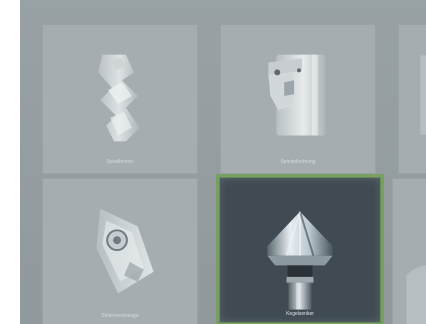 This screenshot has height=324, width=426. I want to click on twist-drill-icon, so click(119, 98).